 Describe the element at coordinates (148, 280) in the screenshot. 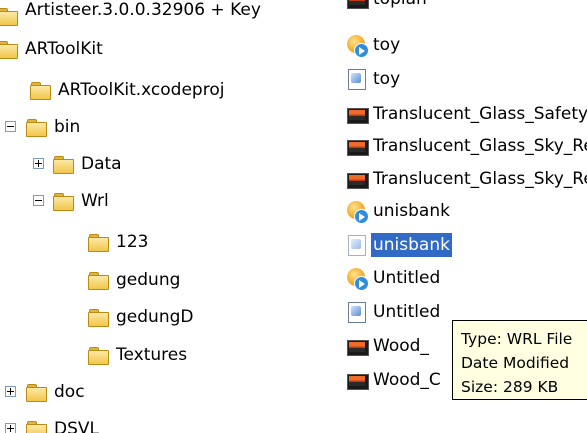

I see `tree-item-label: gedung` at that location.